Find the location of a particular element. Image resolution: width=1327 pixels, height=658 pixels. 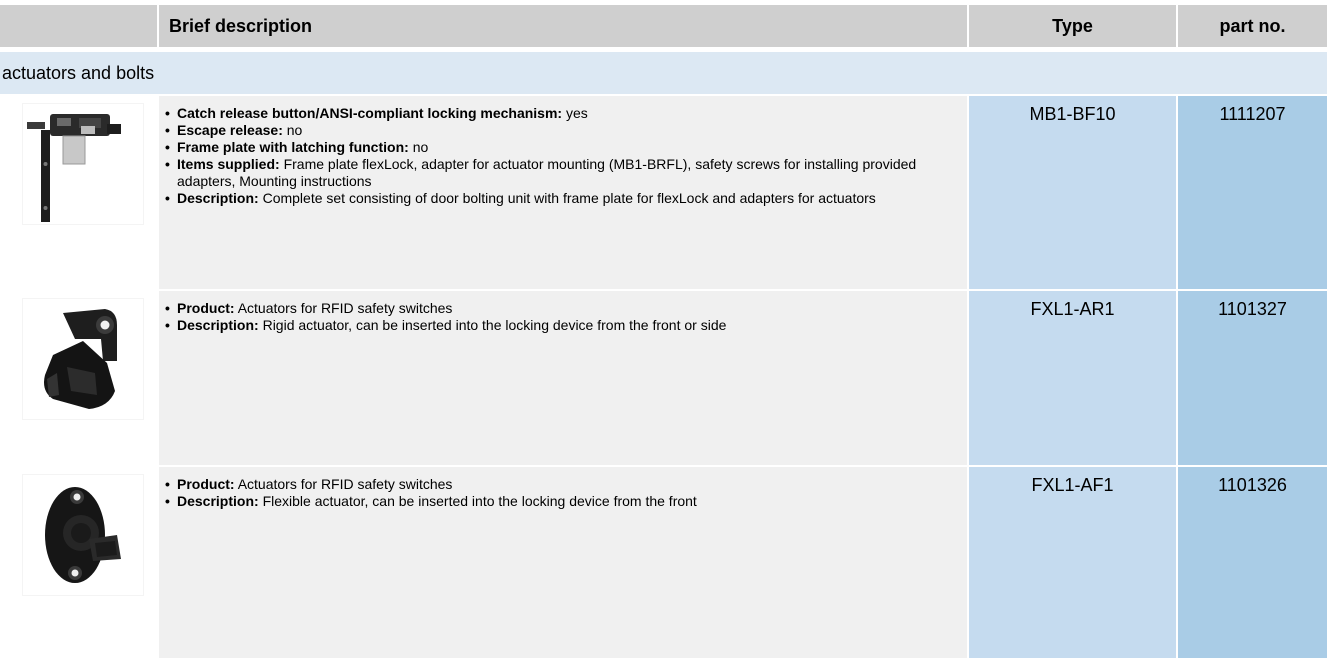

table-header: Brief description Type part no. is located at coordinates (663, 26).